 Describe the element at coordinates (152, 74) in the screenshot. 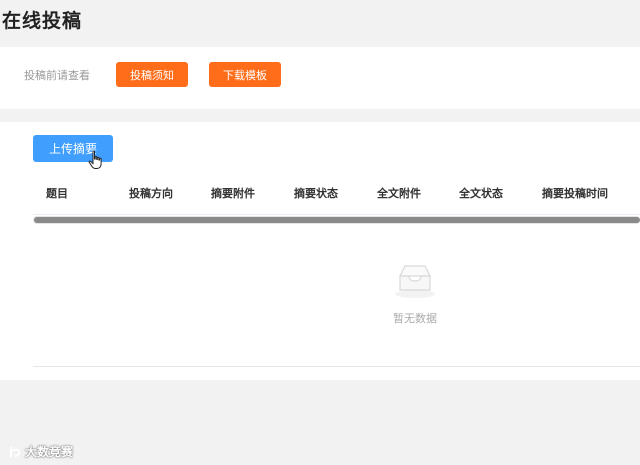

I see `submission-notice-button: 投稿须知` at that location.